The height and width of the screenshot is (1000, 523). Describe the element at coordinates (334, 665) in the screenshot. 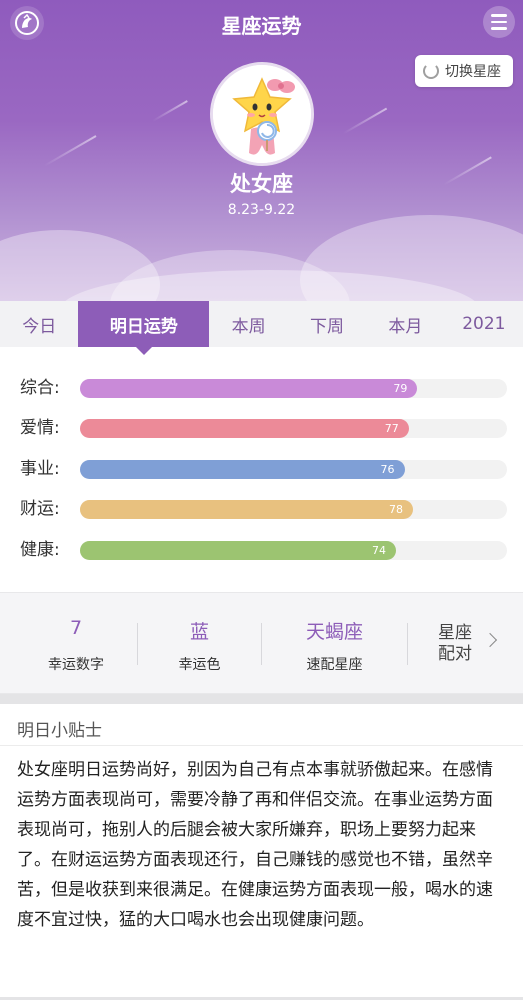

I see `lucky-match-label: 速配星座` at that location.